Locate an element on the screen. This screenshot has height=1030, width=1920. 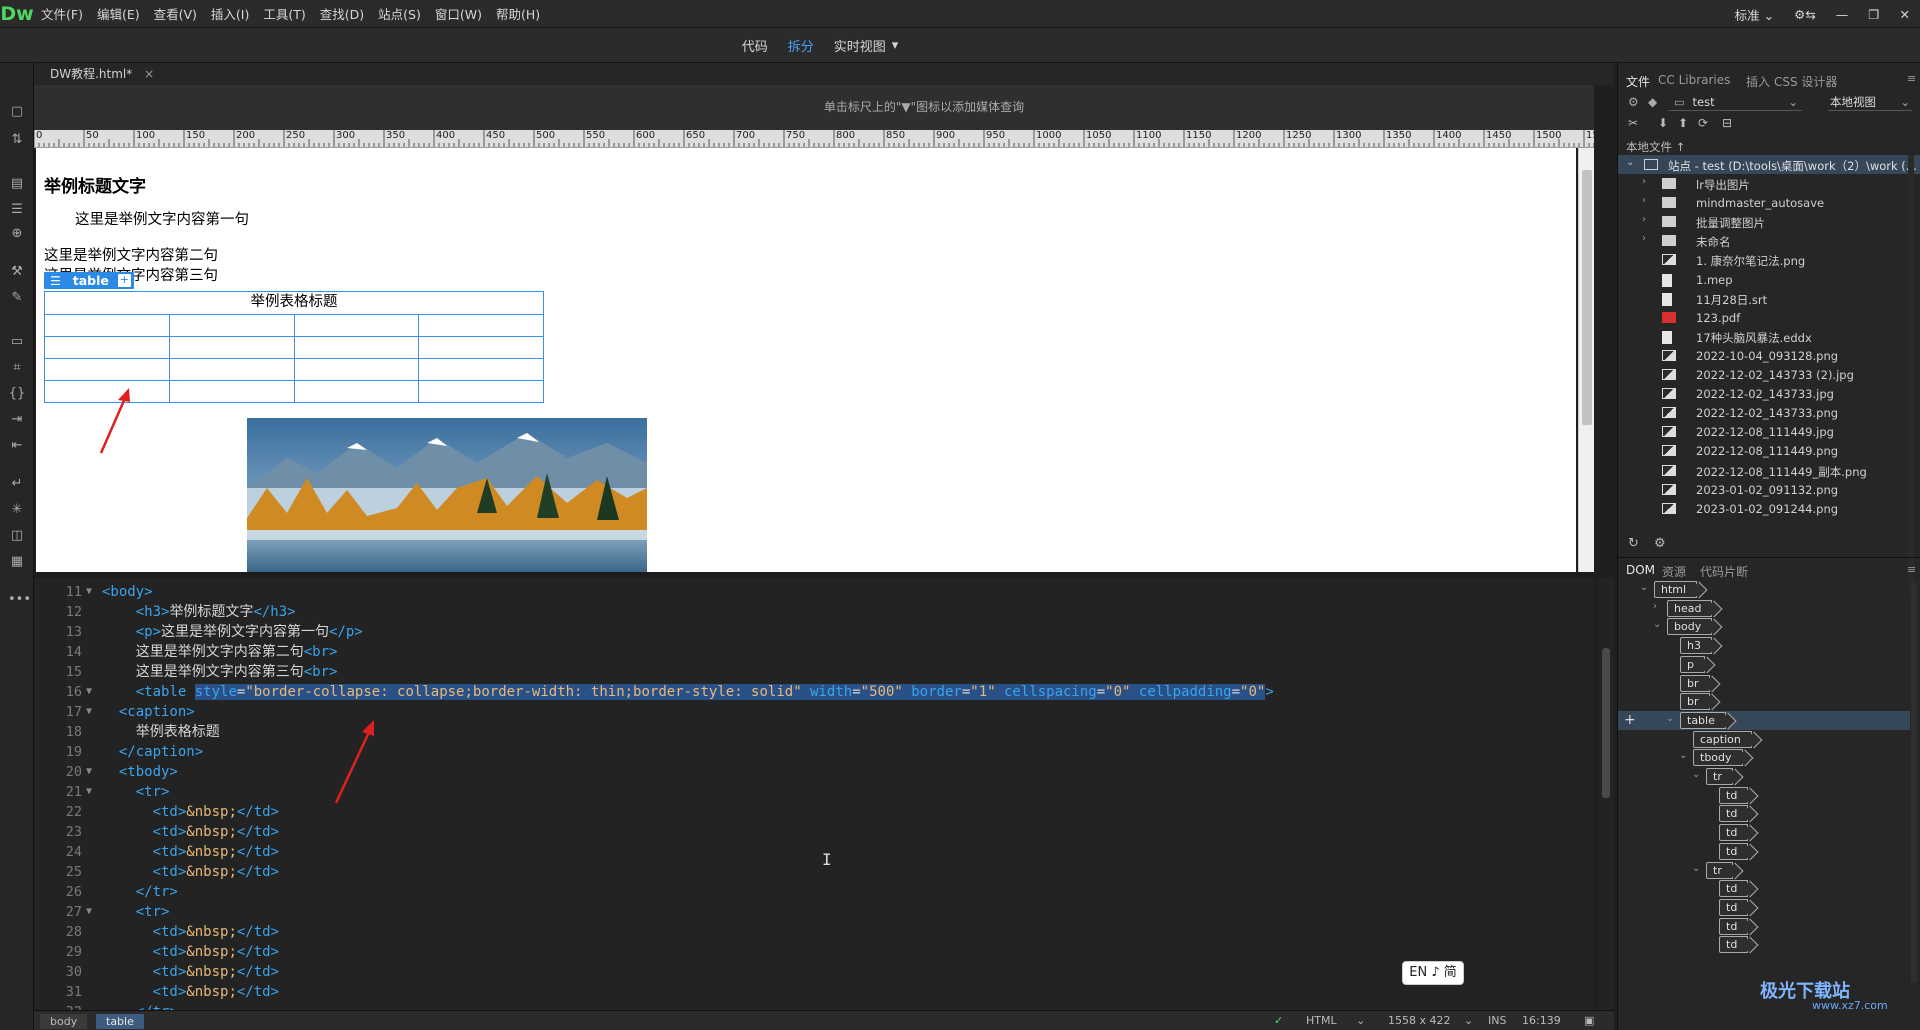
file-row: 1.mep is located at coordinates (1769, 279).